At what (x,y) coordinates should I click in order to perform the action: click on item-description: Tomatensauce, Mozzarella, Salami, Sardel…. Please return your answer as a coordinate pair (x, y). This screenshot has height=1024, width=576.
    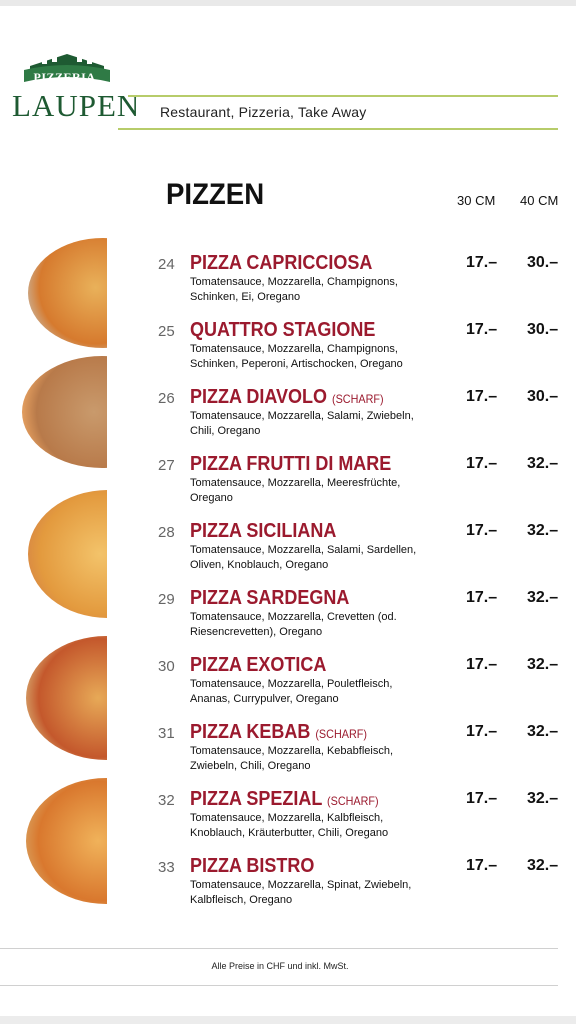
    Looking at the image, I should click on (303, 557).